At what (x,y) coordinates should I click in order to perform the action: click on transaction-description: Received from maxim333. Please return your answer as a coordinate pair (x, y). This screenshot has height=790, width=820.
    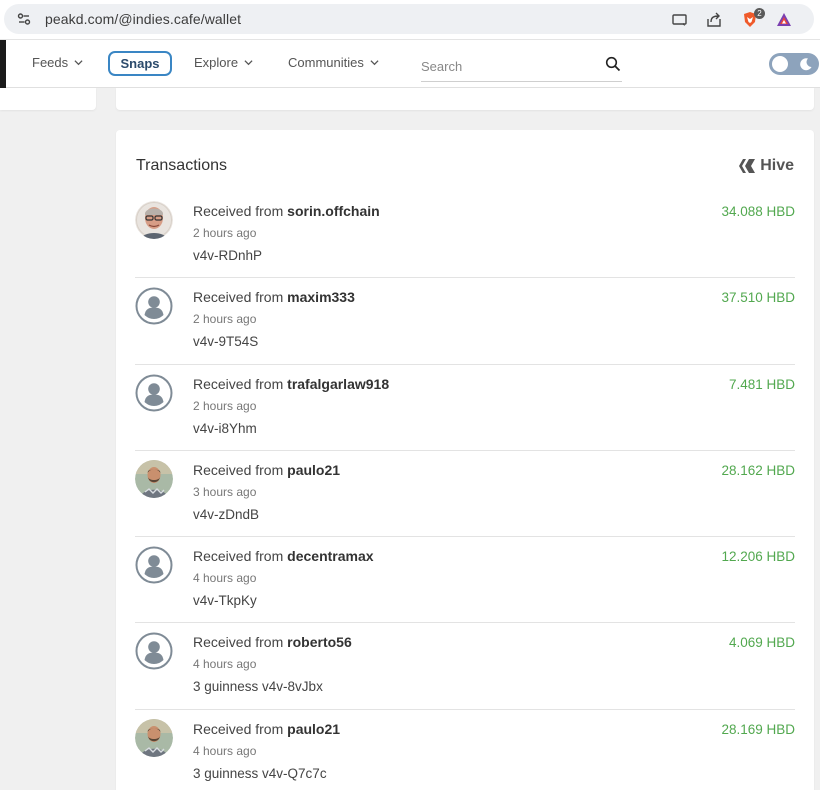
    Looking at the image, I should click on (274, 297).